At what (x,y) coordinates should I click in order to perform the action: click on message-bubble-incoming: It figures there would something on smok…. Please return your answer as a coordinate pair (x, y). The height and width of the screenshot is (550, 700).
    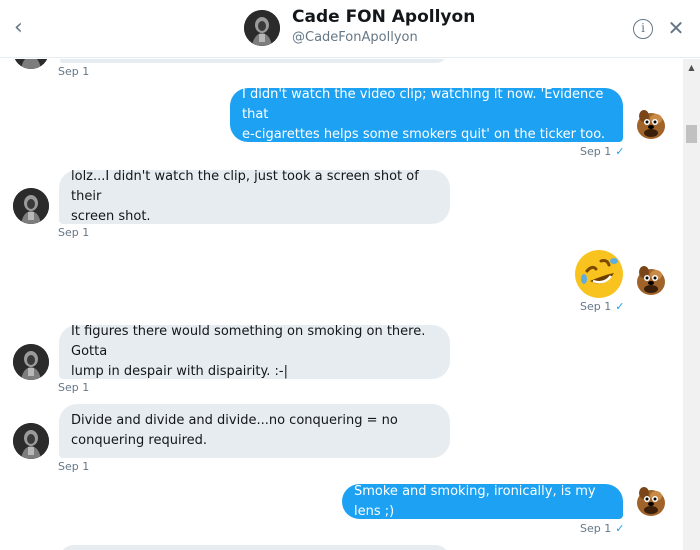
    Looking at the image, I should click on (254, 351).